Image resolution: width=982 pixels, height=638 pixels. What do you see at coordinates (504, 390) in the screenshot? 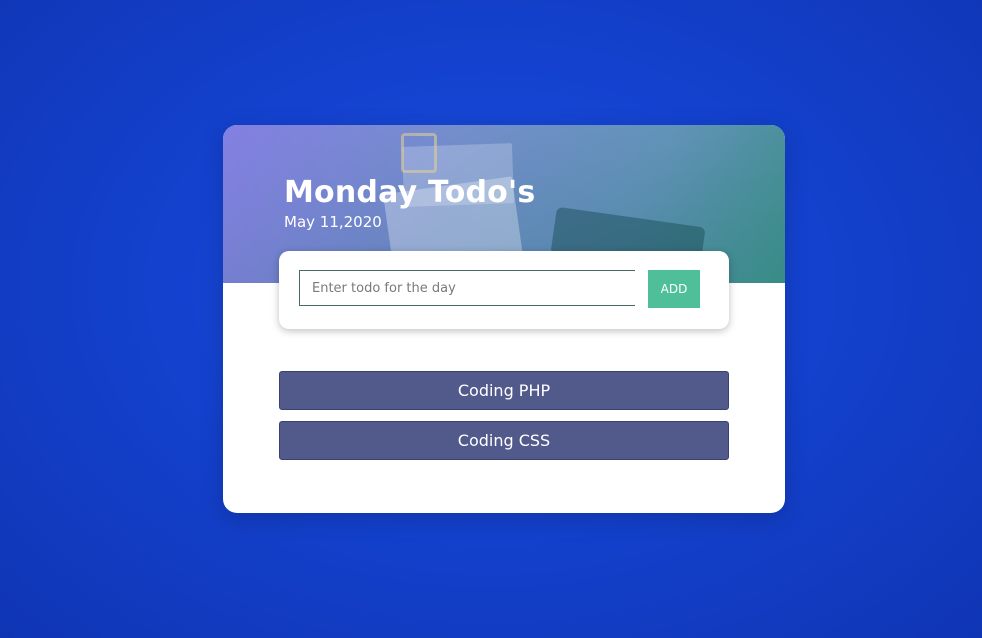
I see `todo-item: Coding PHP` at bounding box center [504, 390].